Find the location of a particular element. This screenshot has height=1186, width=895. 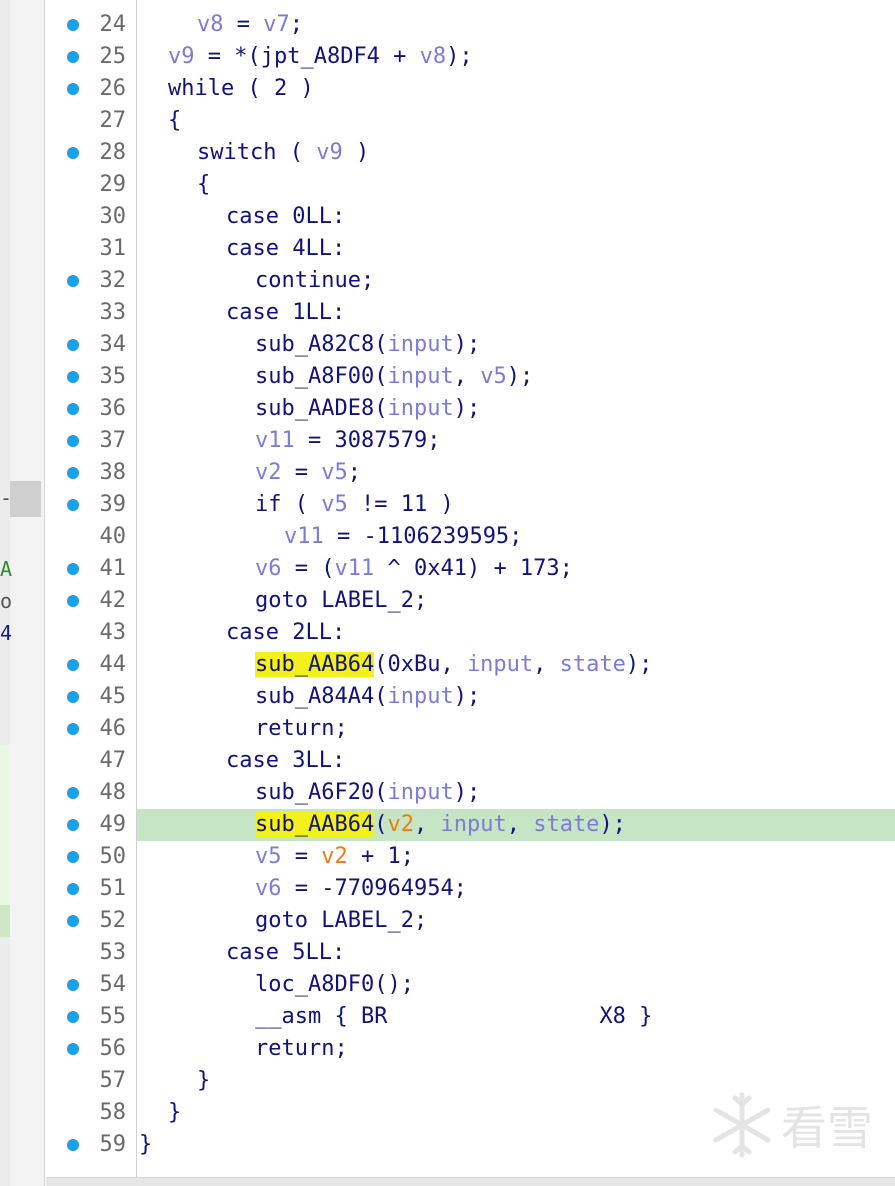

code-token: ^ 0x41) + 173; is located at coordinates (473, 568).